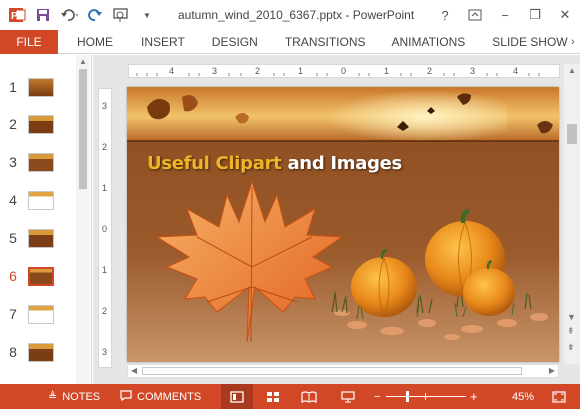  What do you see at coordinates (571, 347) in the screenshot?
I see `next-slide-icon: ⇟` at bounding box center [571, 347].